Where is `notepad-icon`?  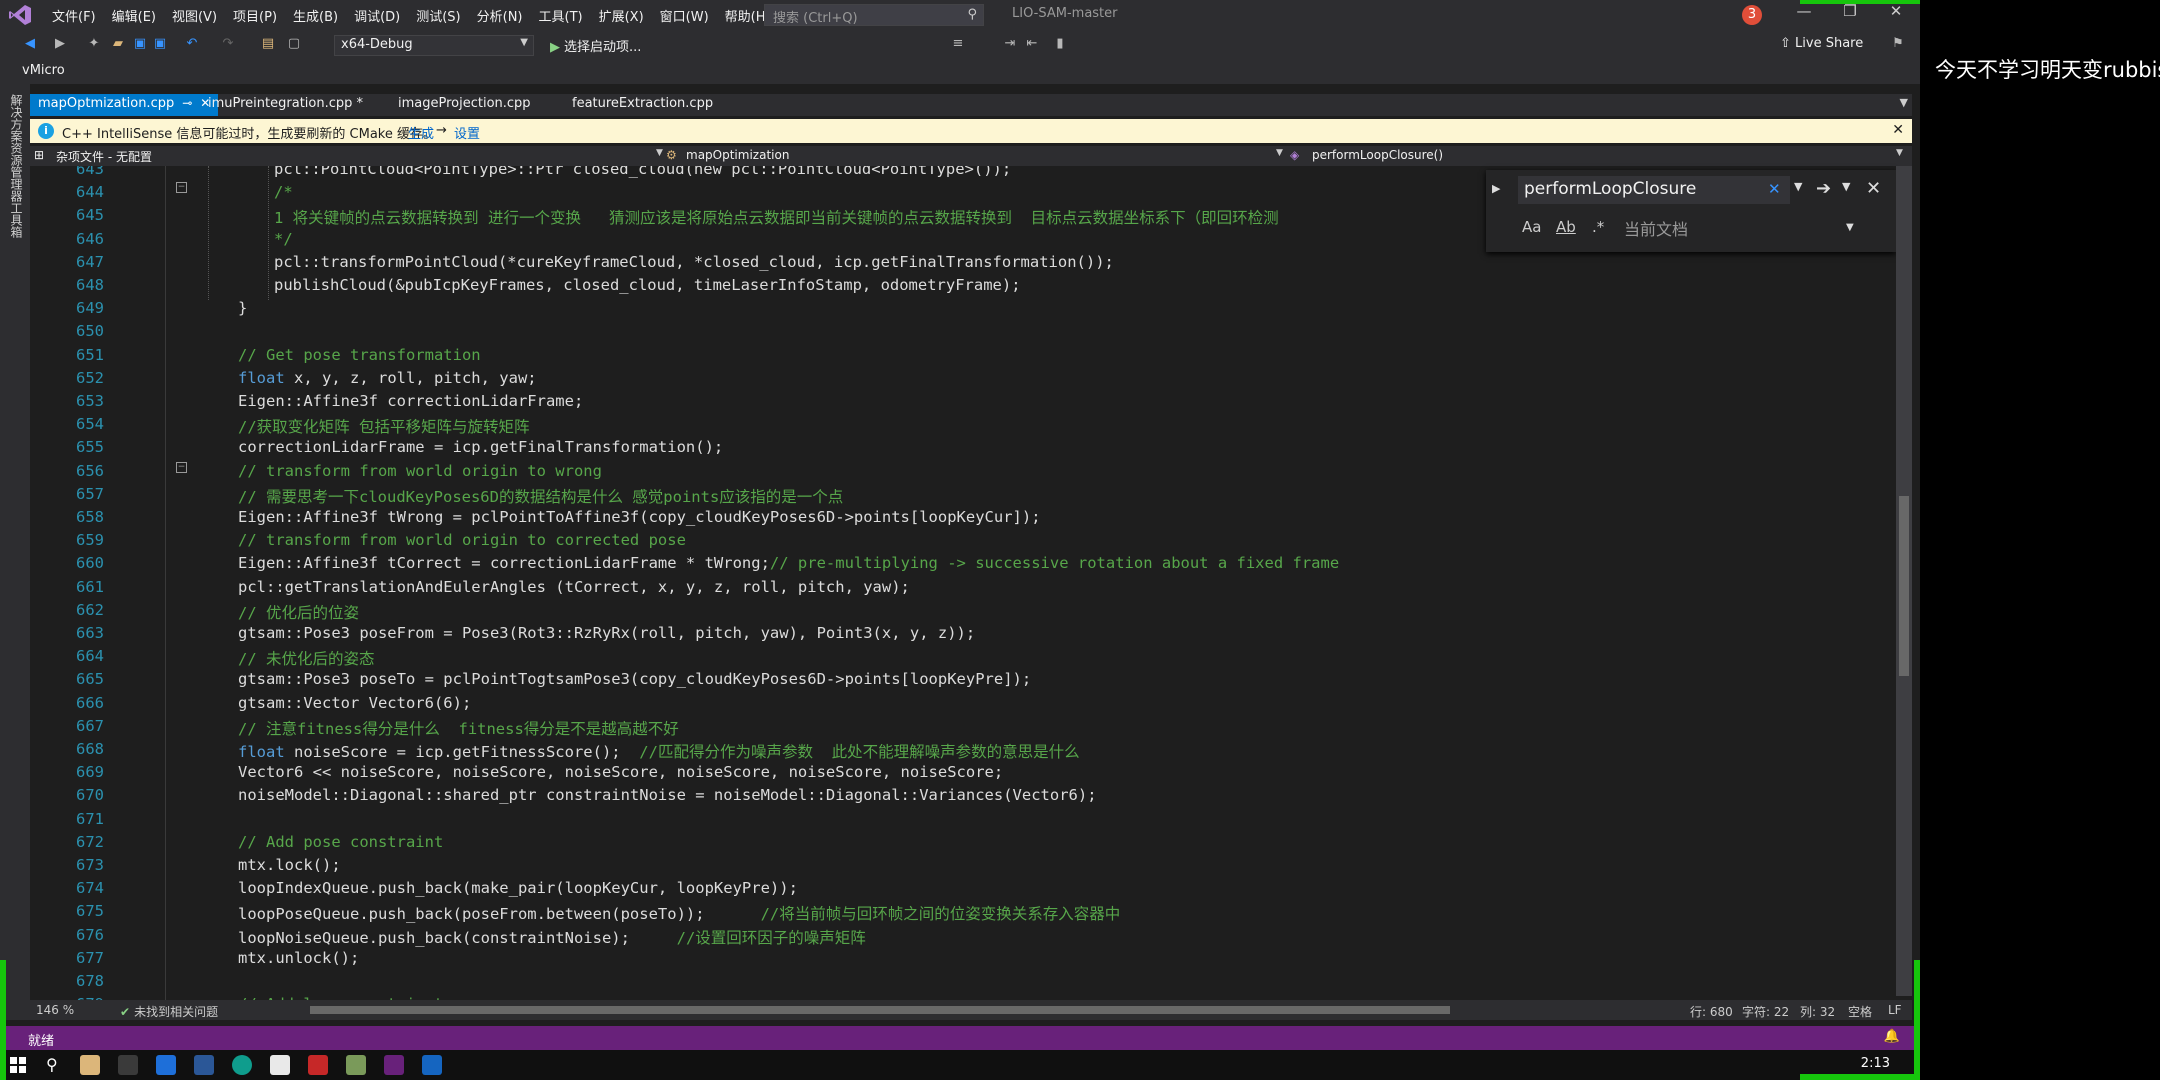 notepad-icon is located at coordinates (280, 1065).